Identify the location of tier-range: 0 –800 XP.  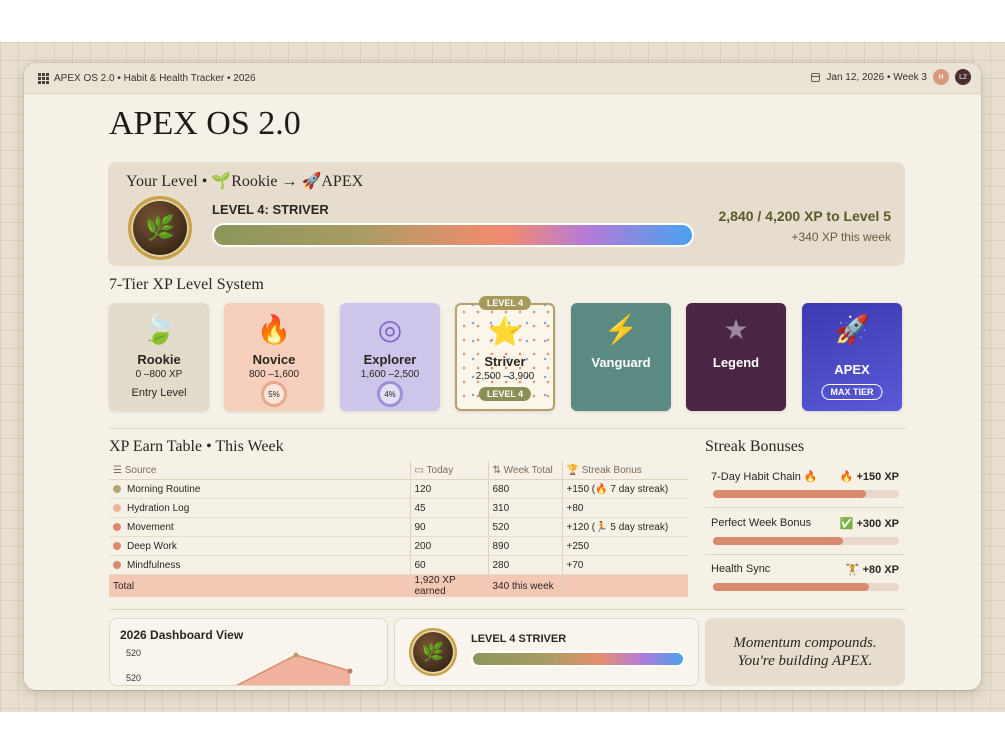
(159, 374).